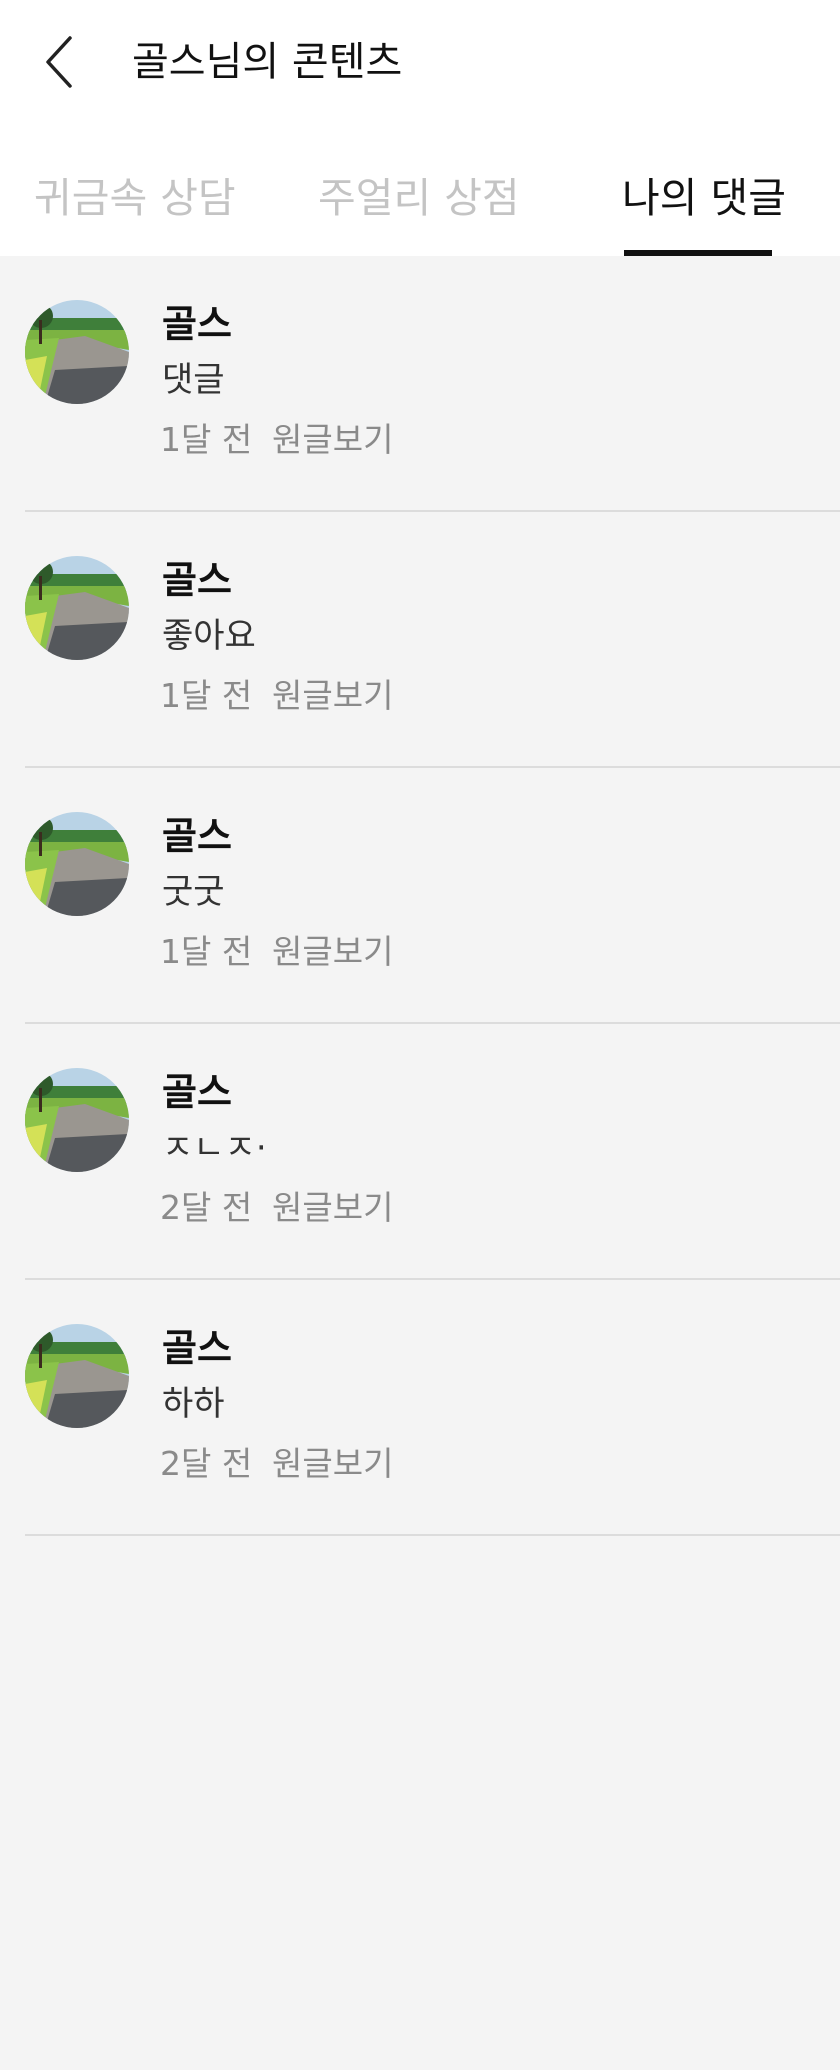 This screenshot has height=2070, width=840. Describe the element at coordinates (267, 62) in the screenshot. I see `page-title: 골스님의 콘텐츠` at that location.